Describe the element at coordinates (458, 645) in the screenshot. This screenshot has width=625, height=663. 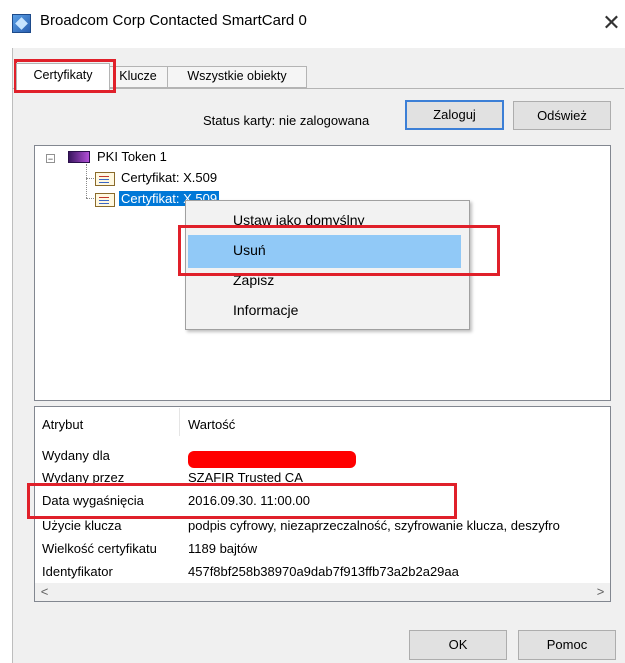
I see `ok-button: OK` at that location.